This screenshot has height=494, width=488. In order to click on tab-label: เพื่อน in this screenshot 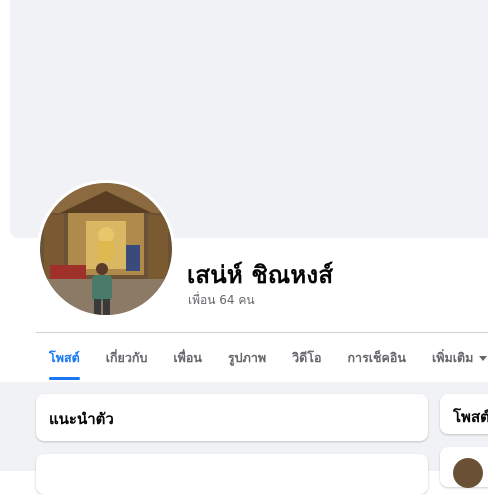, I will do `click(187, 357)`.